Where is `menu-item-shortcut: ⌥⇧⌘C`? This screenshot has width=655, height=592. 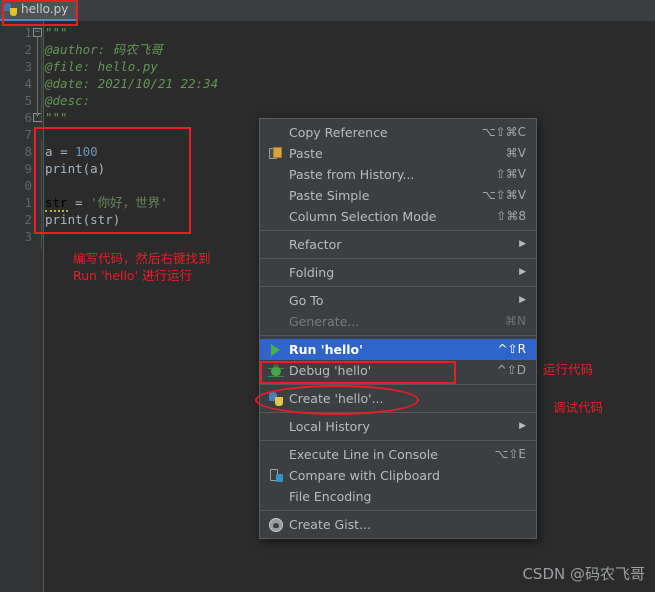
menu-item-shortcut: ⌥⇧⌘C is located at coordinates (503, 132).